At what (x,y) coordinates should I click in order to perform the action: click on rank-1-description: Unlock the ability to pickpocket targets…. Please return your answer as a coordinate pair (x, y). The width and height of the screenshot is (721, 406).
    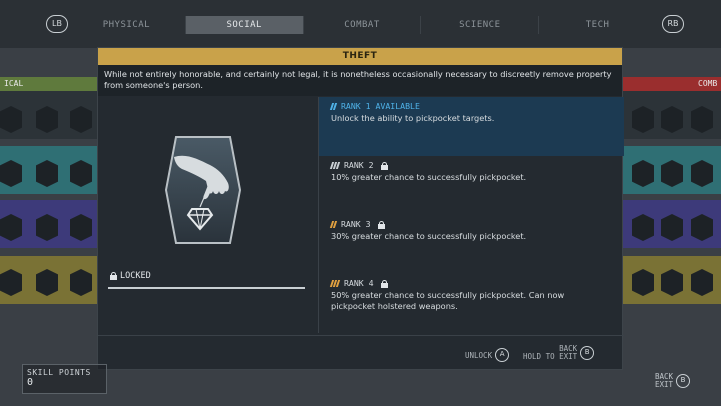
    Looking at the image, I should click on (413, 118).